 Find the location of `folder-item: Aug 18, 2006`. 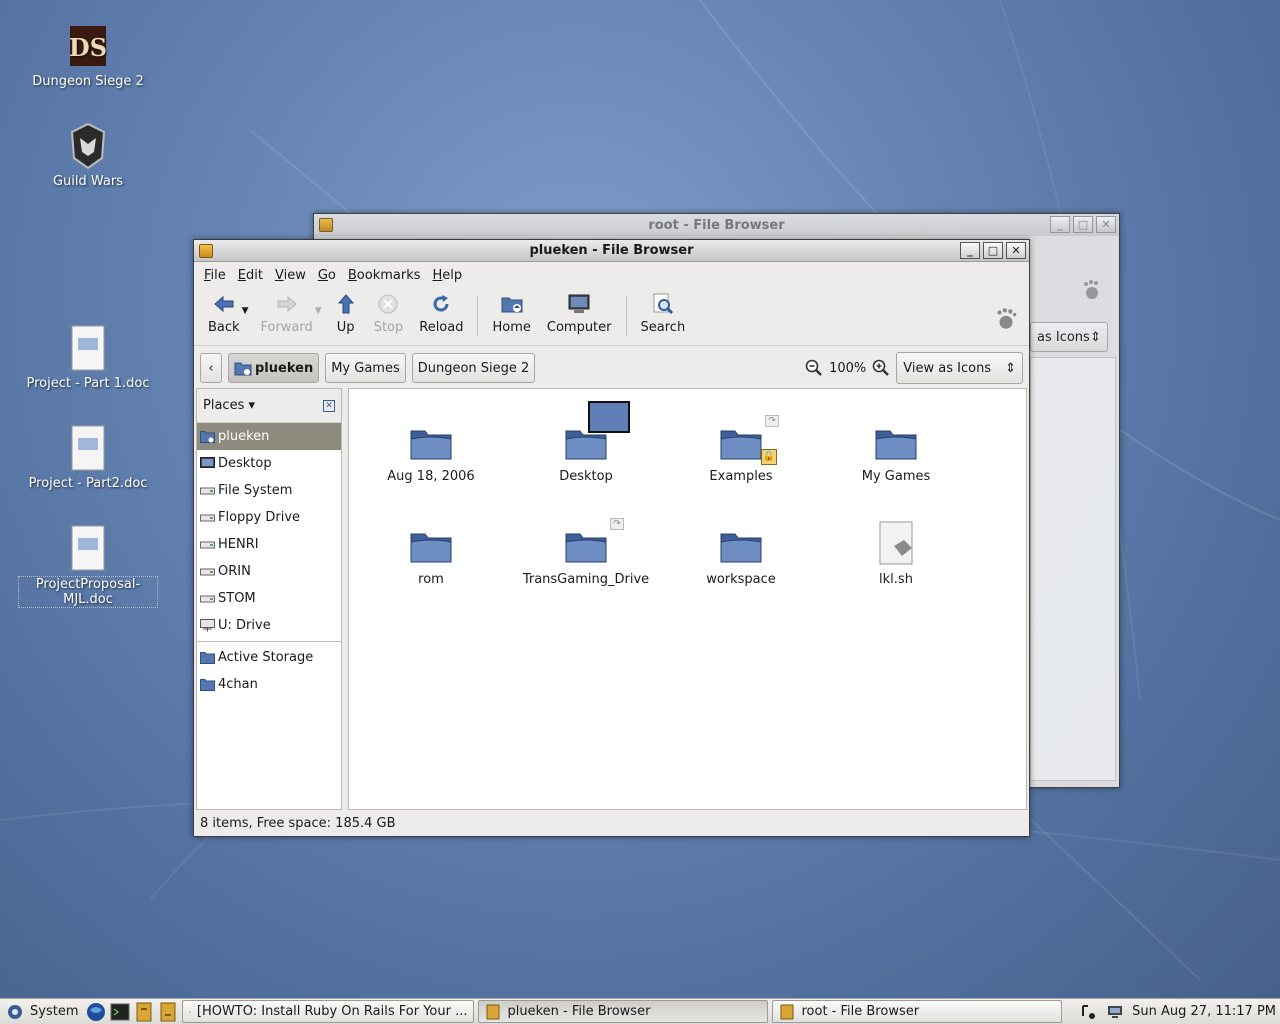

folder-item: Aug 18, 2006 is located at coordinates (431, 450).